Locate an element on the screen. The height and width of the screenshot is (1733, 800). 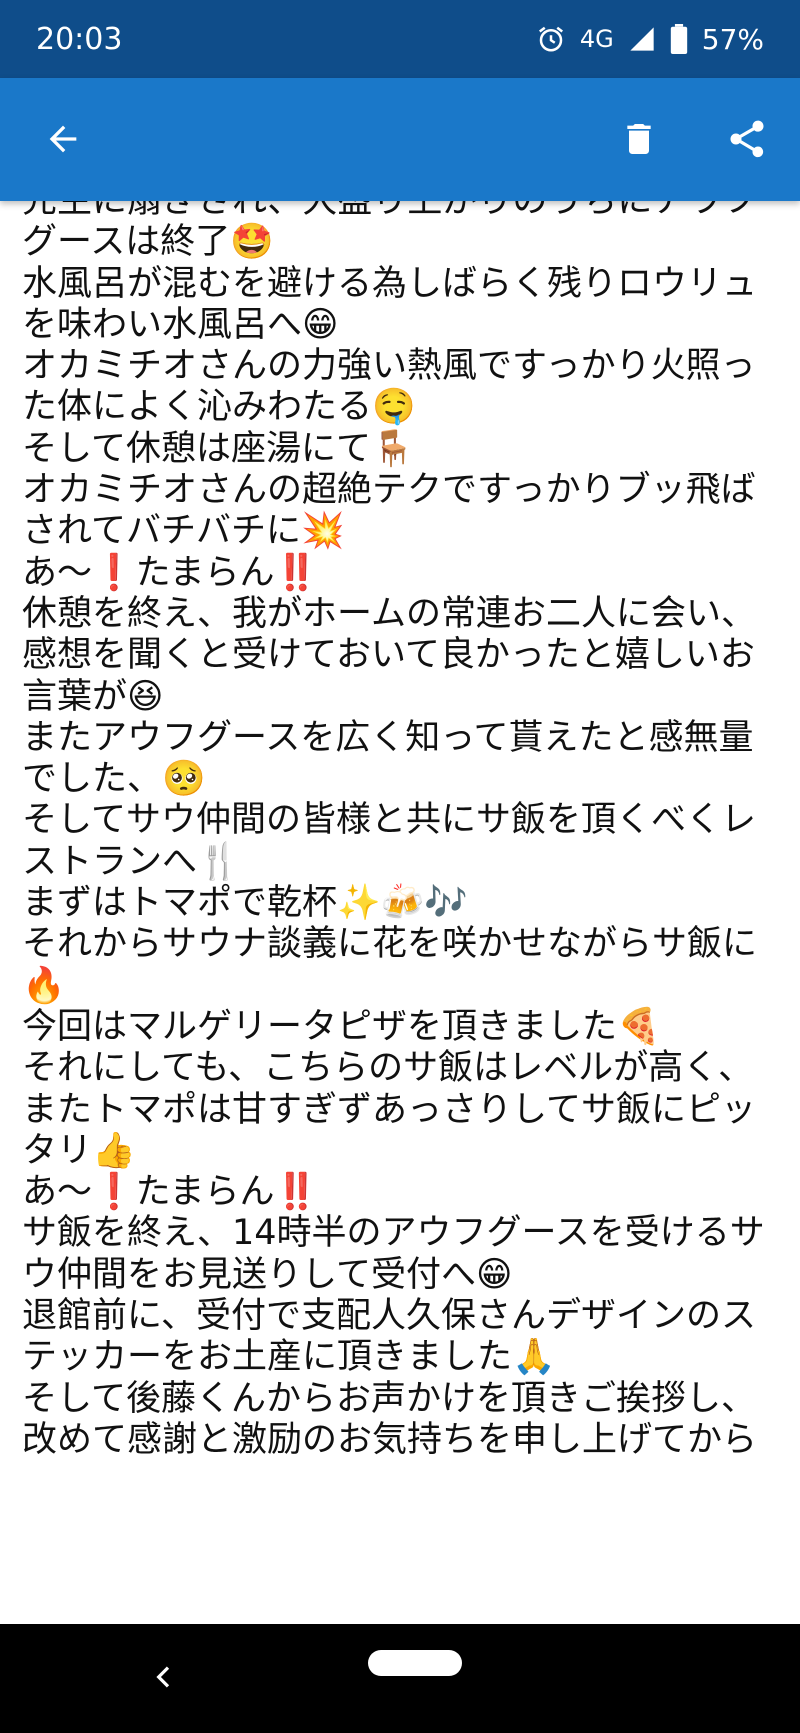
text-line: 退館前に、受付で支配人久保さんデザインのス is located at coordinates (389, 1316).